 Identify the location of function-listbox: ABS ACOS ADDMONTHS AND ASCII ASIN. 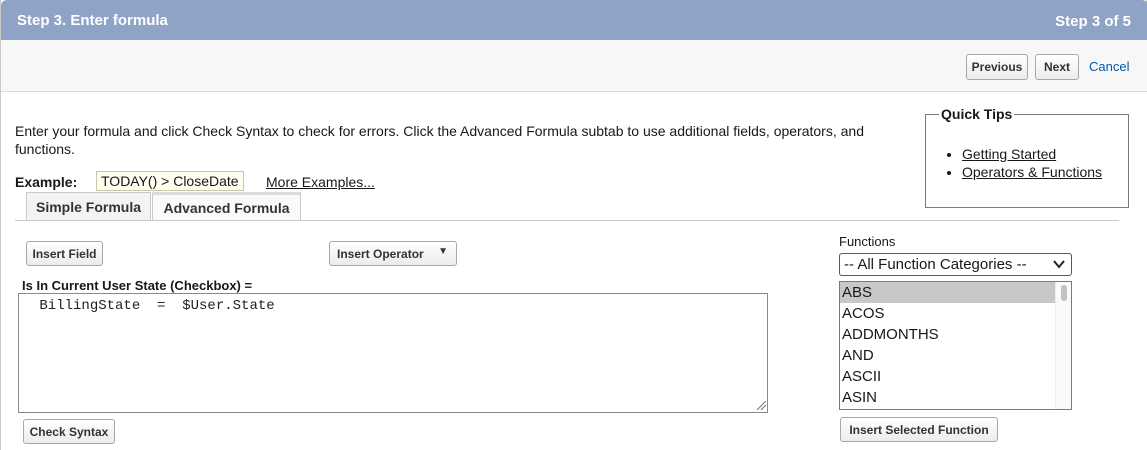
(955, 345).